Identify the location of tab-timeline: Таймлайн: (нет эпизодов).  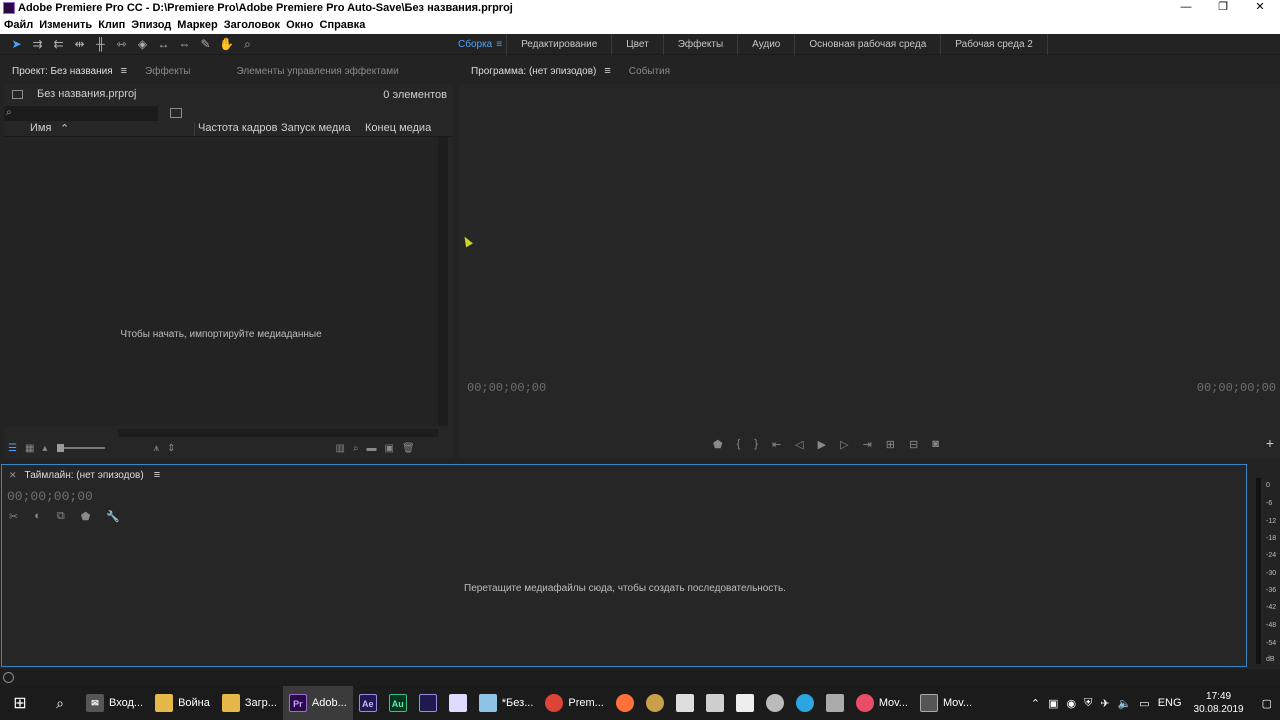
(84, 475).